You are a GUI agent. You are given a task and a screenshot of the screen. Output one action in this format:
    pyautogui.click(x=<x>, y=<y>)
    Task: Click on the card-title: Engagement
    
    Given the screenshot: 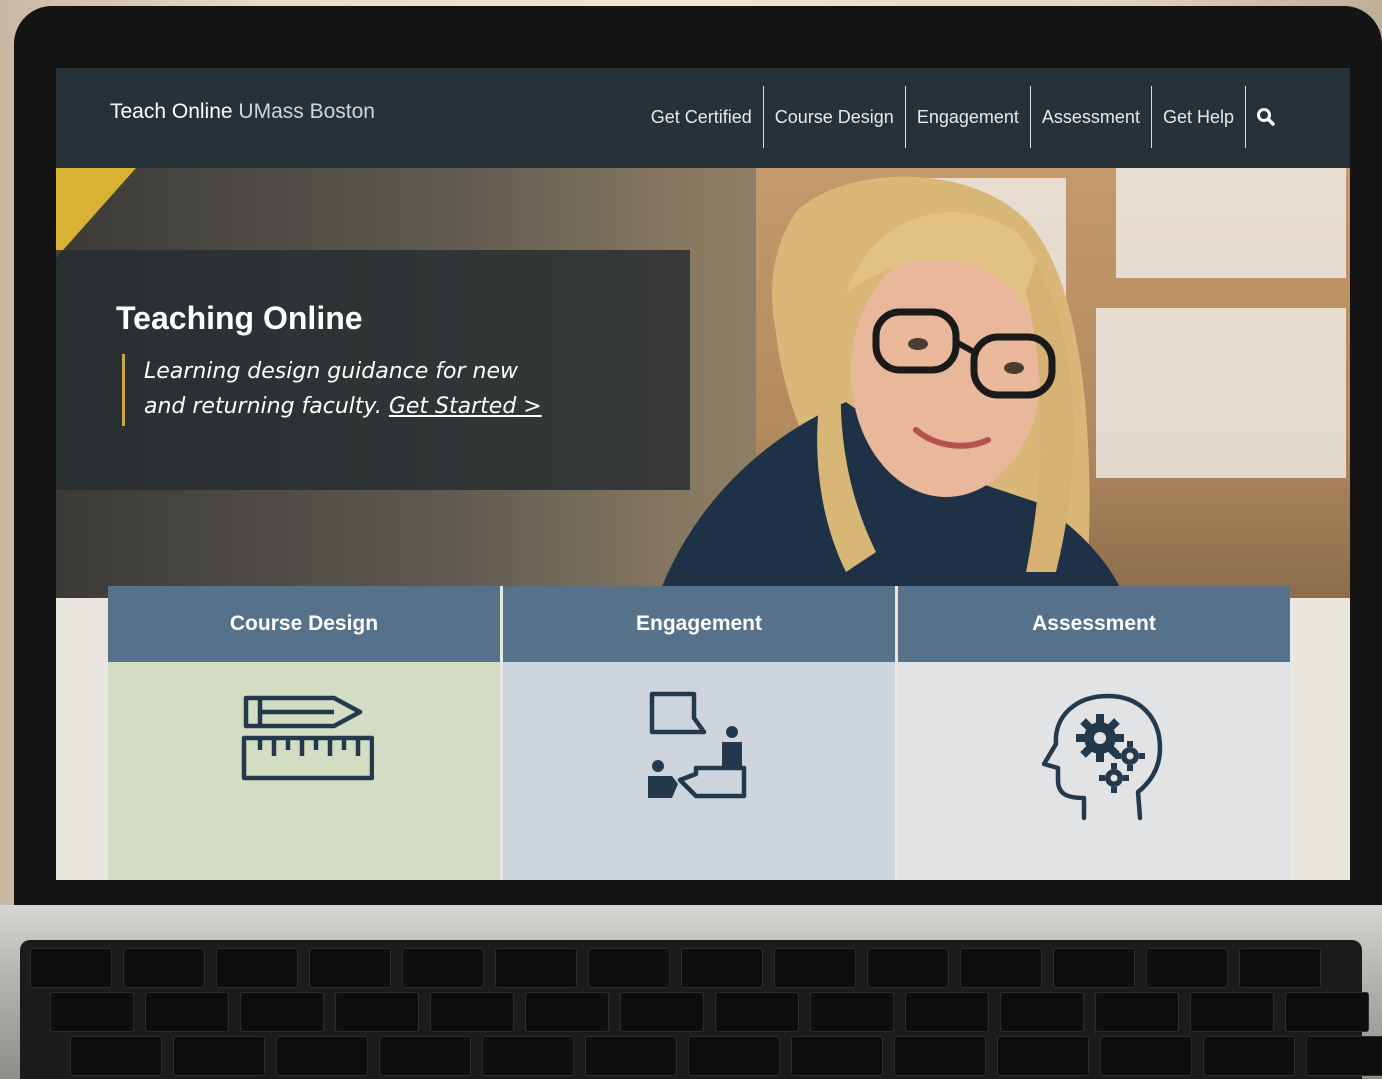 What is the action you would take?
    pyautogui.click(x=699, y=624)
    